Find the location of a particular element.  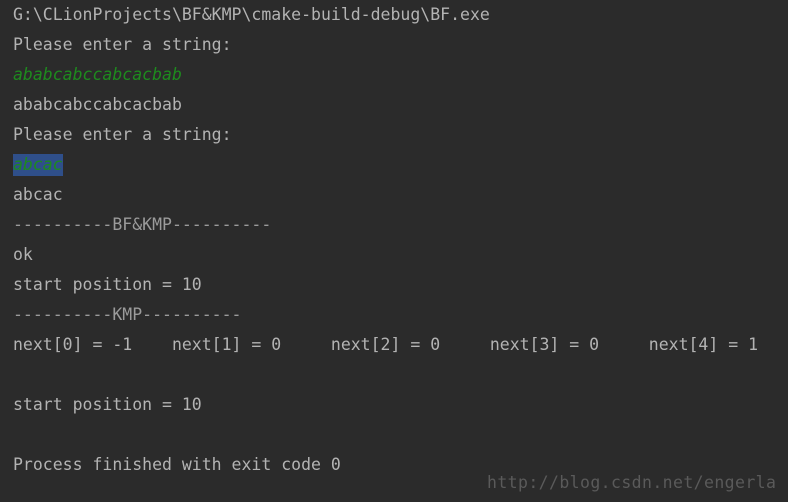

console-line-out-pattern: abcac is located at coordinates (38, 194).